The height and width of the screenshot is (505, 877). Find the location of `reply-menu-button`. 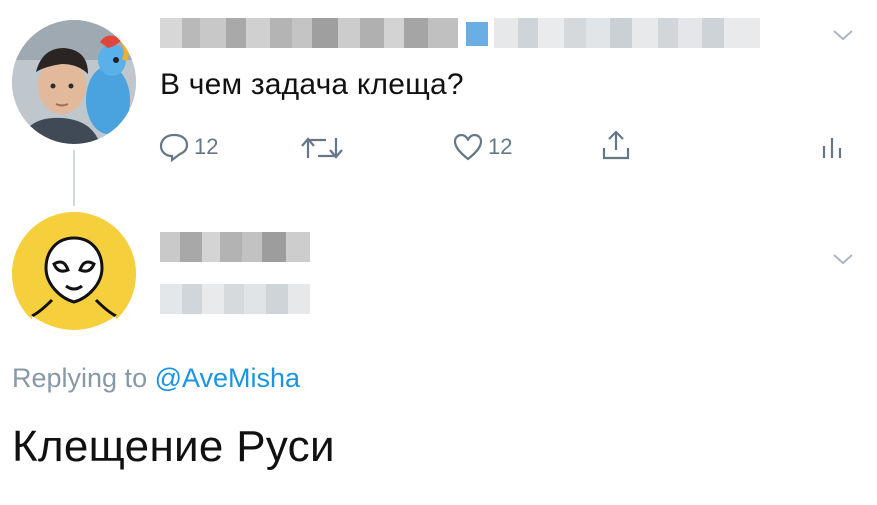

reply-menu-button is located at coordinates (843, 259).